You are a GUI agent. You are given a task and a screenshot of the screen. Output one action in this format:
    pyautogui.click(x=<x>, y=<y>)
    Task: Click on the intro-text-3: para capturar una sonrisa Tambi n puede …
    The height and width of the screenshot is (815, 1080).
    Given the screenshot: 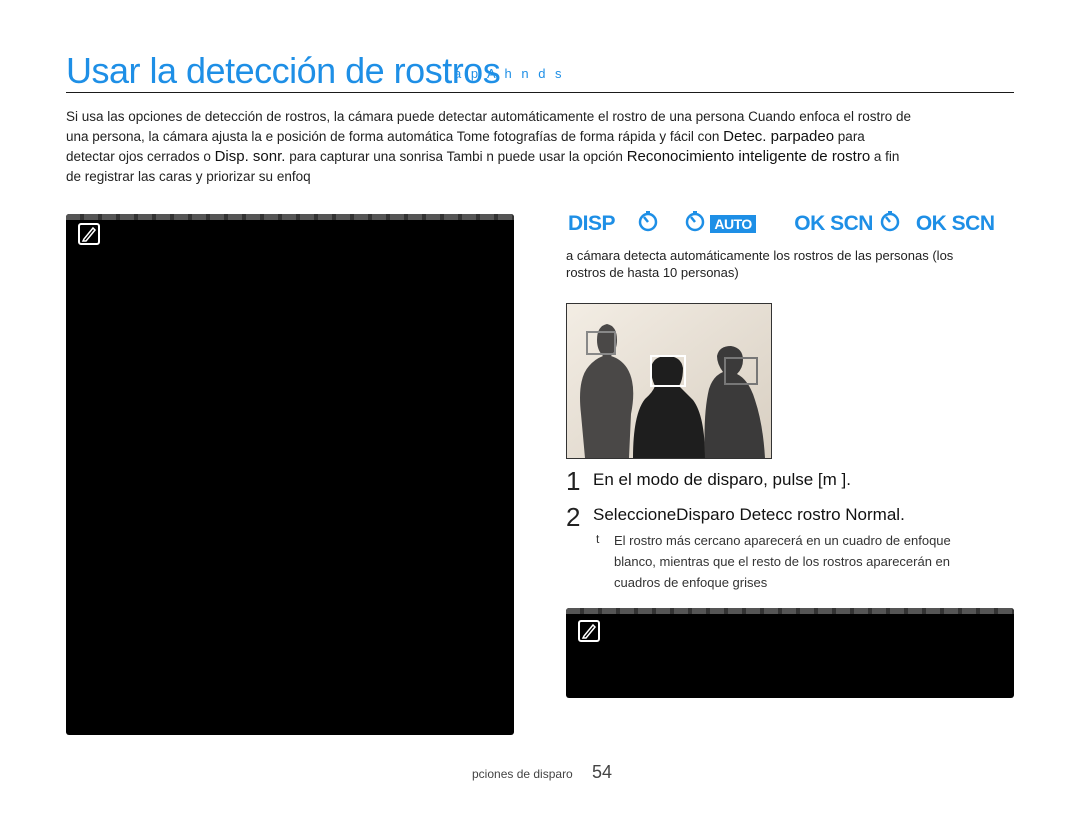 What is the action you would take?
    pyautogui.click(x=456, y=156)
    